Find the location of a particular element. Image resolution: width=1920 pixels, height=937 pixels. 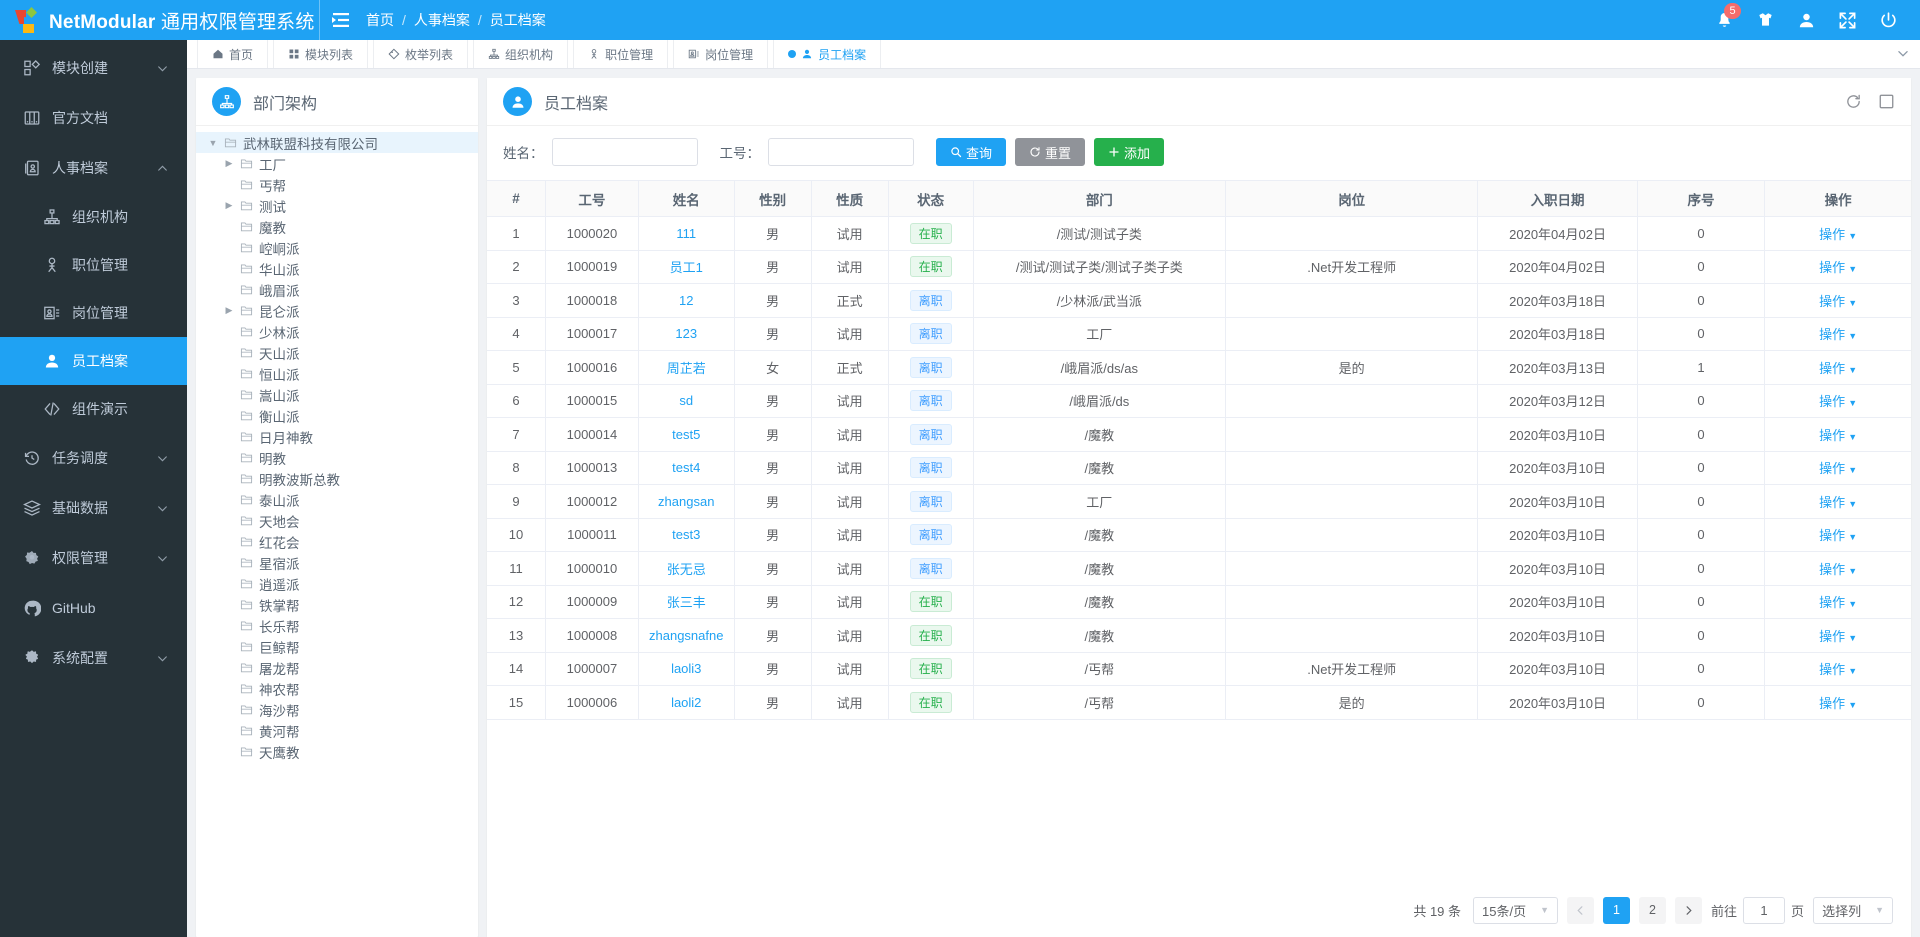

tree-node-16: 明教波斯总教 is located at coordinates (337, 478).